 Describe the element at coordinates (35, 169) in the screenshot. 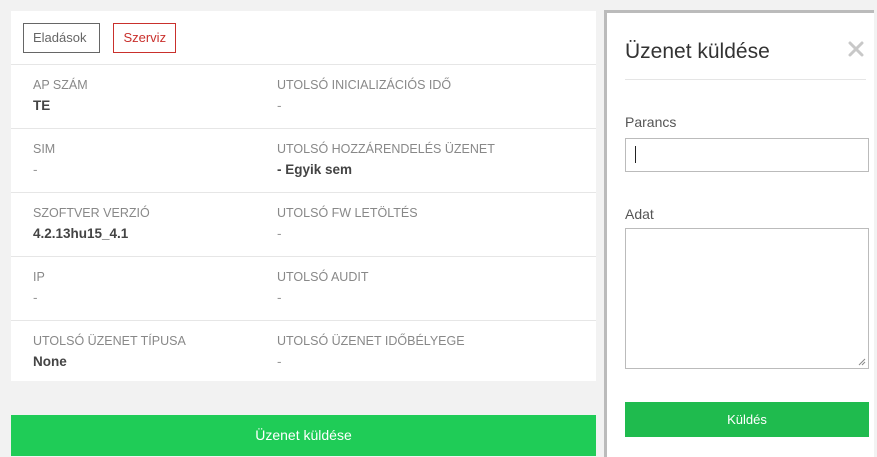

I see `sim-value: -` at that location.